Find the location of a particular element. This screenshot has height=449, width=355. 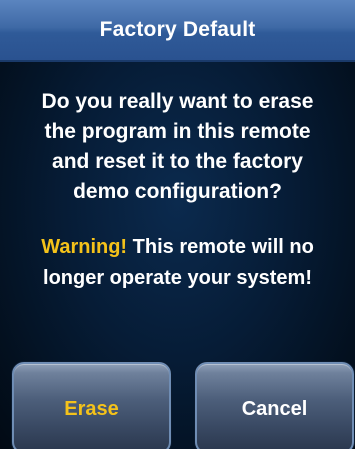

warning-label: Warning! is located at coordinates (84, 247).